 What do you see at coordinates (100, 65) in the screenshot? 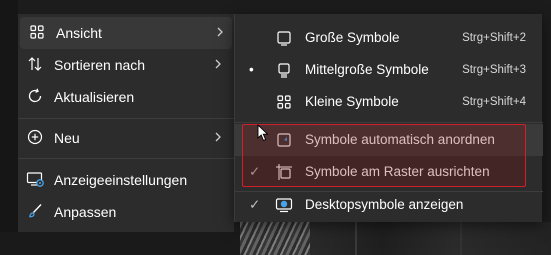
I see `menu-item-label: Sortieren nach` at bounding box center [100, 65].